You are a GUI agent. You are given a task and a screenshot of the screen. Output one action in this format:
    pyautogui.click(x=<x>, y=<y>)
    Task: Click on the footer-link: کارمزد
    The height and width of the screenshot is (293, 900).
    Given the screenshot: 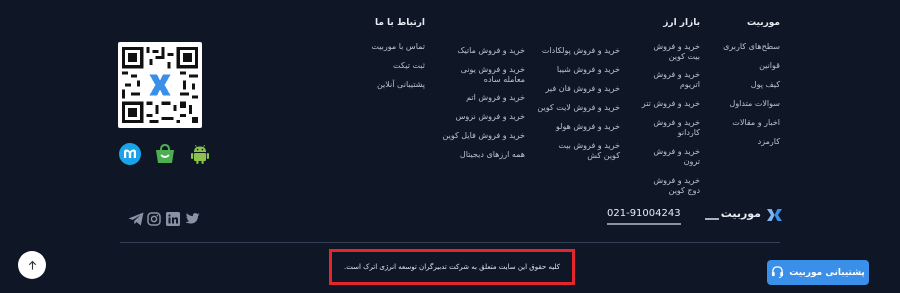 What is the action you would take?
    pyautogui.click(x=735, y=142)
    